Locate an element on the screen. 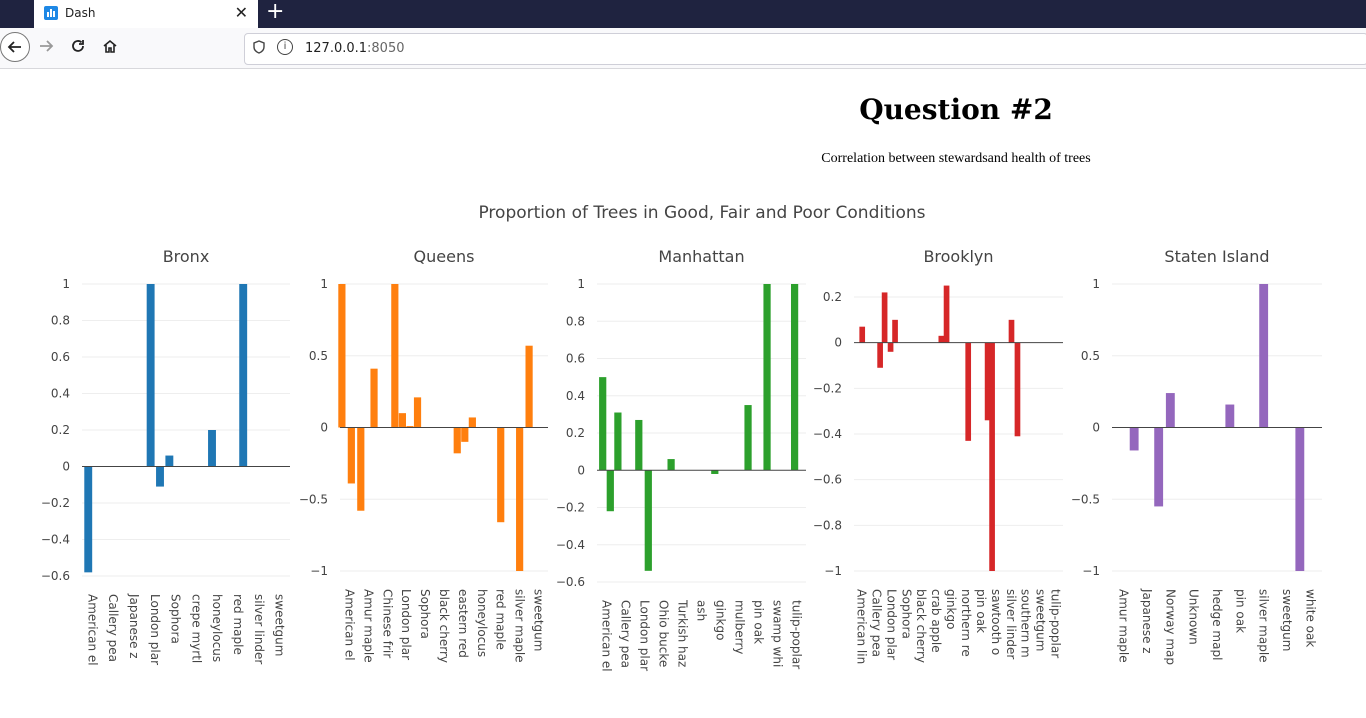  home-icon is located at coordinates (110, 46).